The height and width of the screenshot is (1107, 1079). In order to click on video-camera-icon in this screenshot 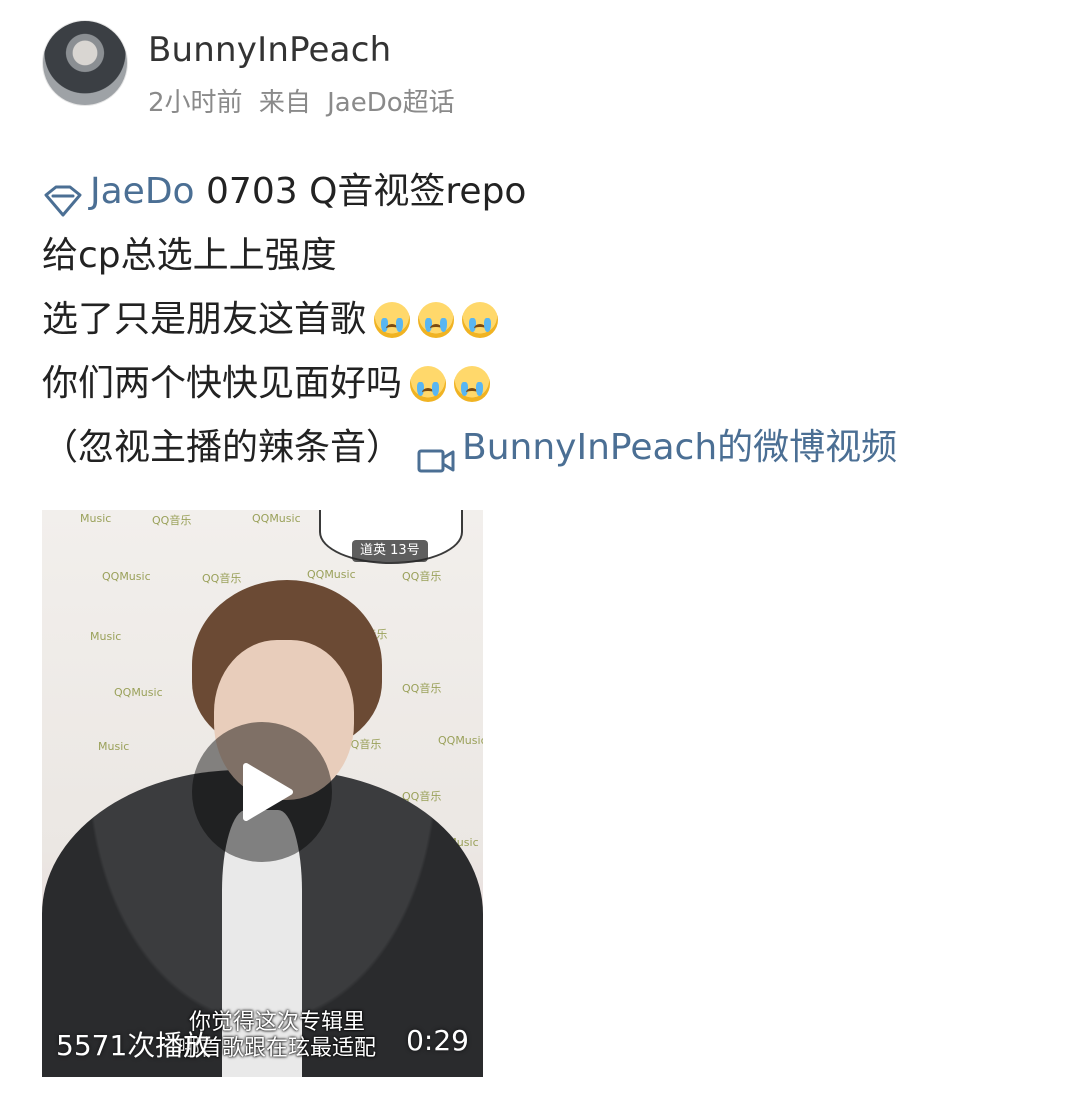, I will do `click(436, 453)`.